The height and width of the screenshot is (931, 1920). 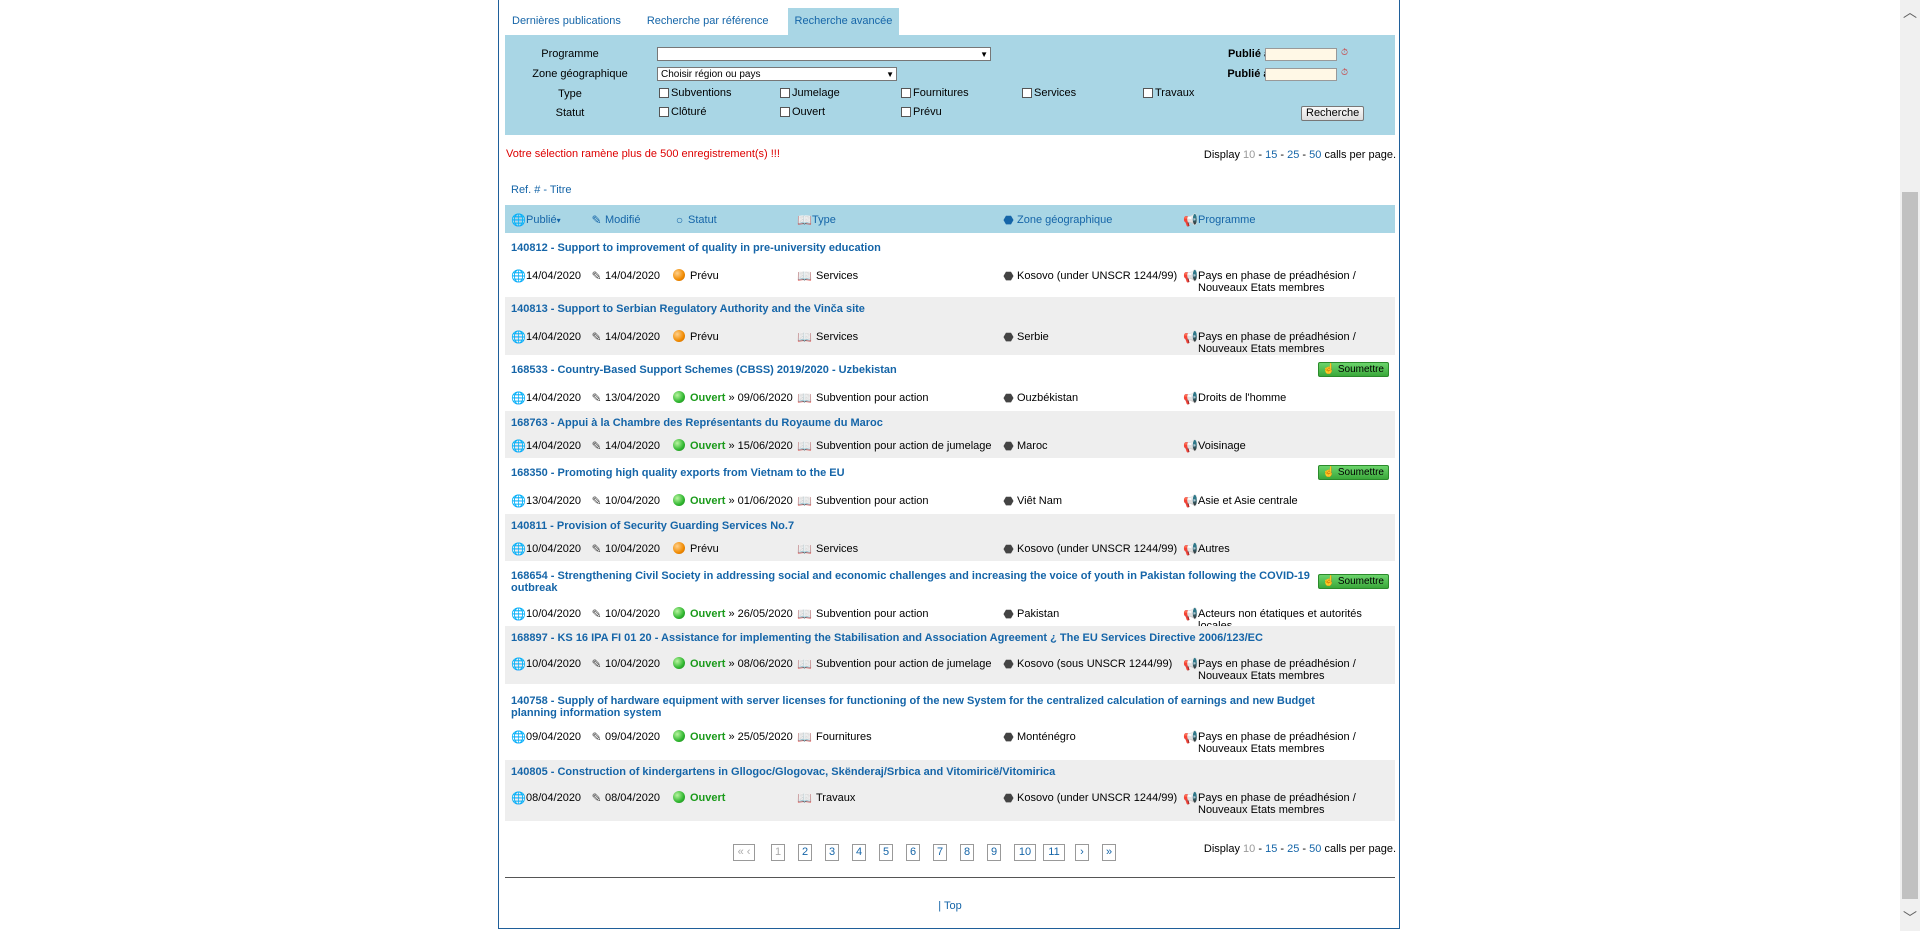 What do you see at coordinates (1057, 220) in the screenshot?
I see `col-zone: ⬣ Zone géographique` at bounding box center [1057, 220].